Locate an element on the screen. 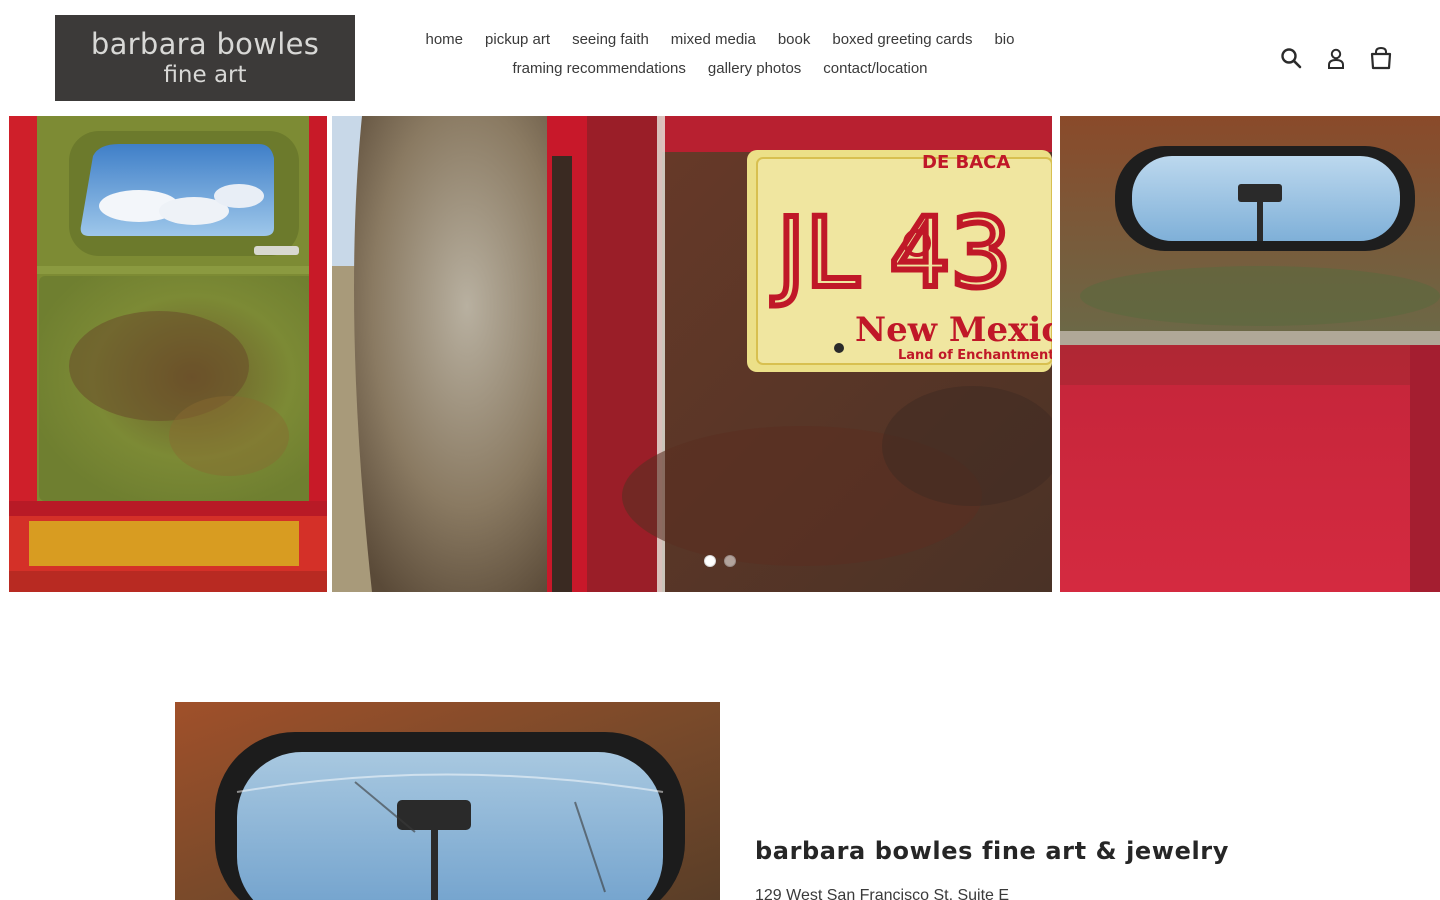  feature-title: barbara bowles fine art & jewelry is located at coordinates (992, 851).